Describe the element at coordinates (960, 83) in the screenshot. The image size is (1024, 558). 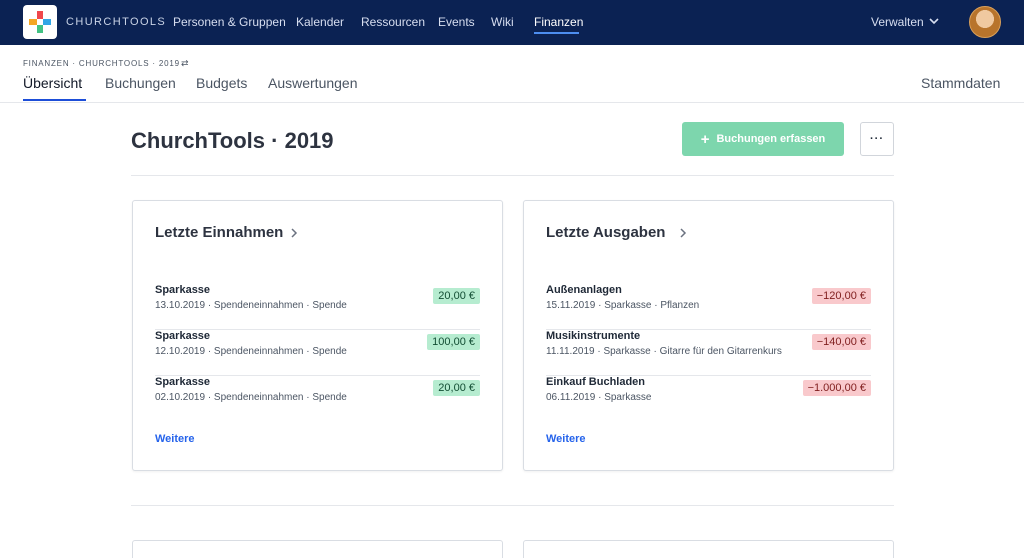
I see `stammdaten-link: Stammdaten` at that location.